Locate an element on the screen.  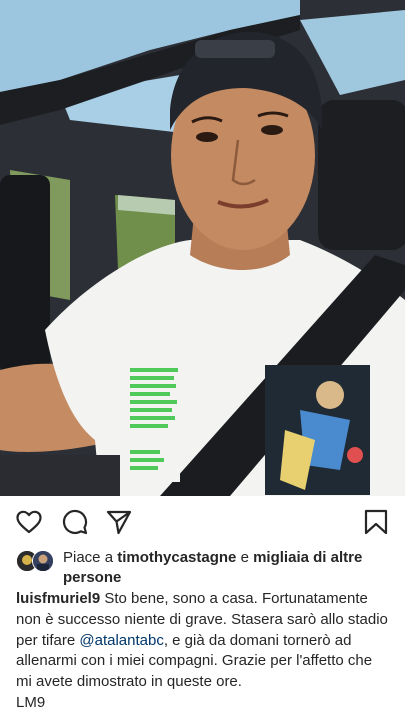
caption-mention: @atalantabc is located at coordinates (121, 640).